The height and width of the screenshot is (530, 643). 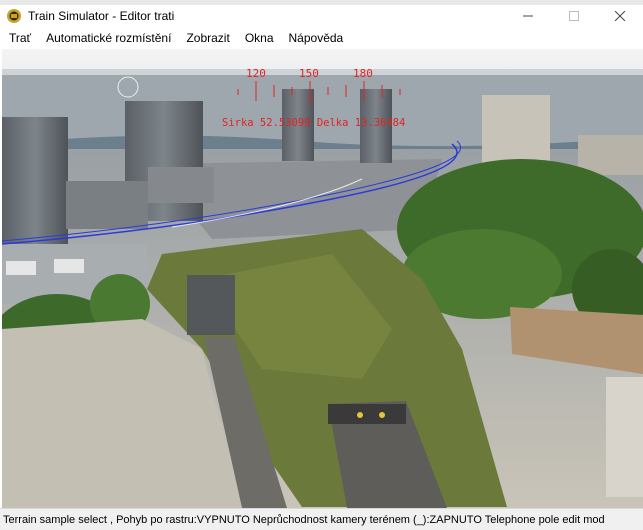 What do you see at coordinates (14, 16) in the screenshot?
I see `train-sim-icon` at bounding box center [14, 16].